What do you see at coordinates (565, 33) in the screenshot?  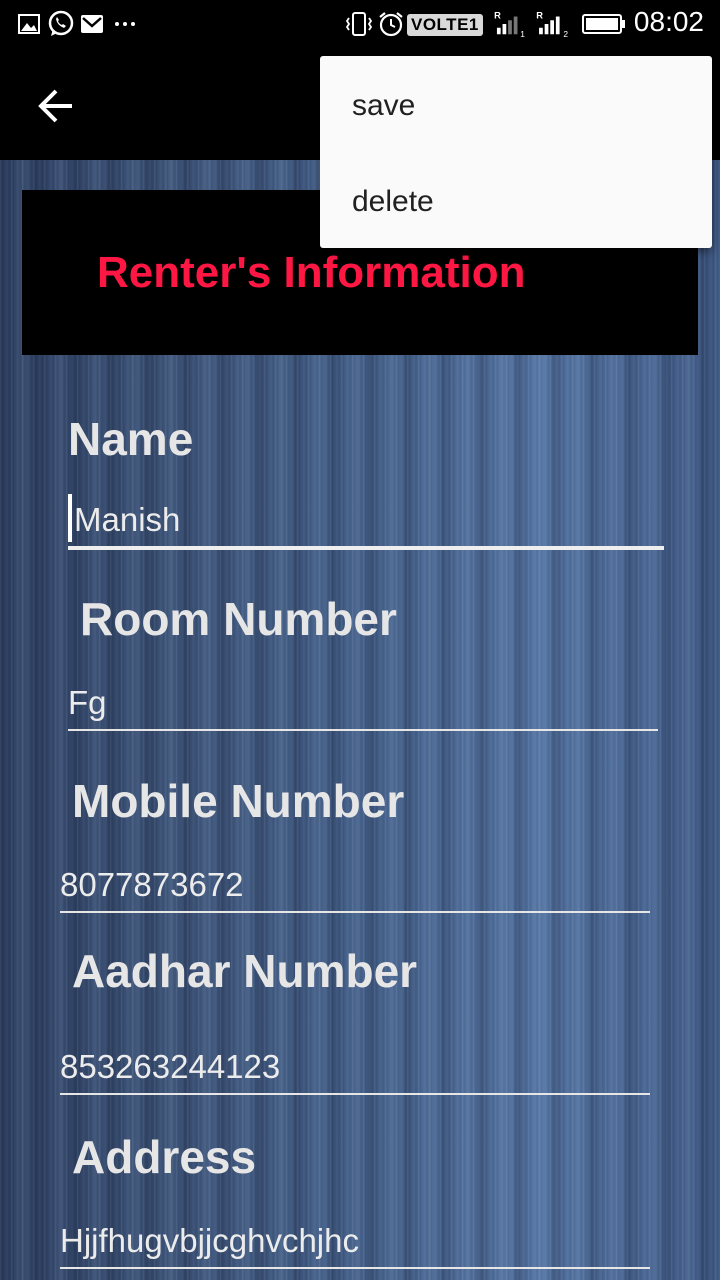 I see `svg-text: 2` at bounding box center [565, 33].